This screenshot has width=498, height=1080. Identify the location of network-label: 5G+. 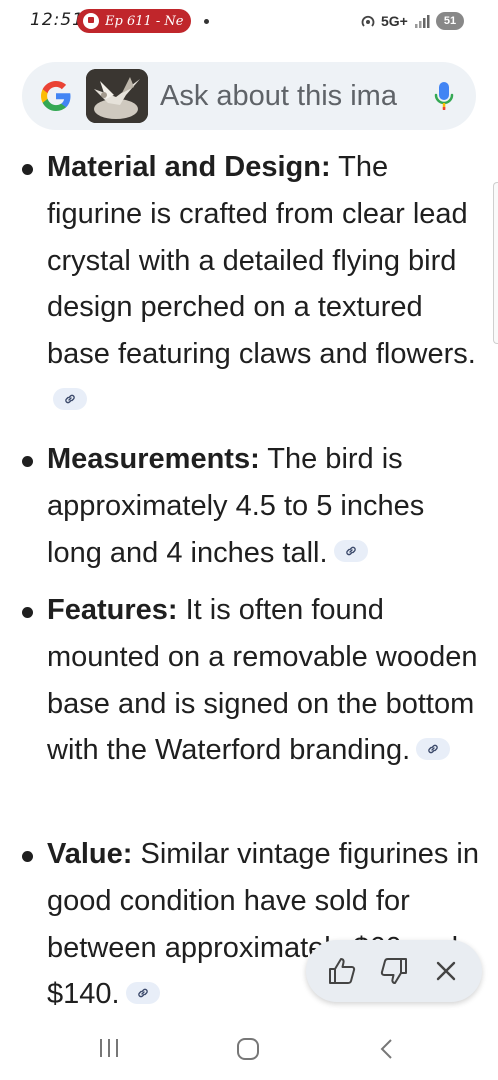
(394, 21).